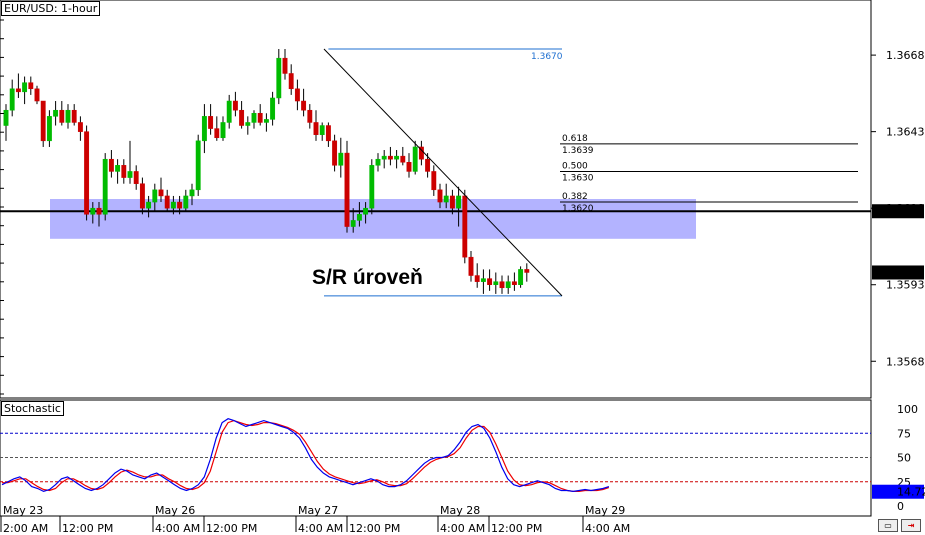 This screenshot has height=535, width=925. What do you see at coordinates (911, 492) in the screenshot?
I see `stoch-badge-label: 14.72` at bounding box center [911, 492].